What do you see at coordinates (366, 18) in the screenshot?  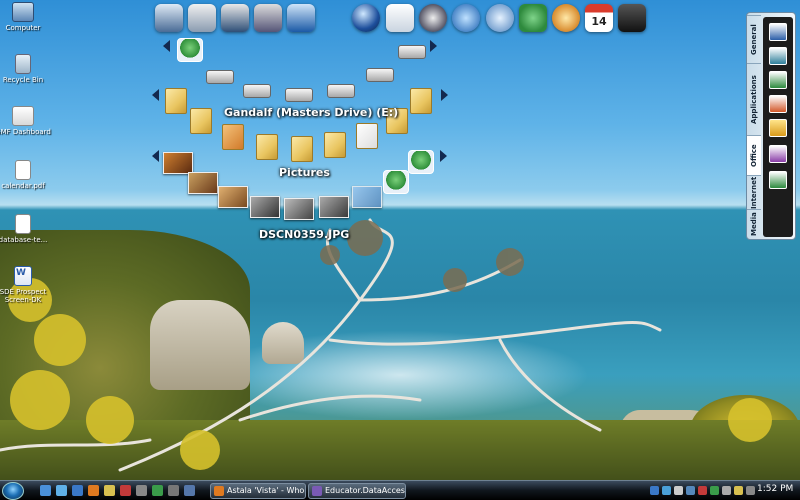 I see `globe-icon` at bounding box center [366, 18].